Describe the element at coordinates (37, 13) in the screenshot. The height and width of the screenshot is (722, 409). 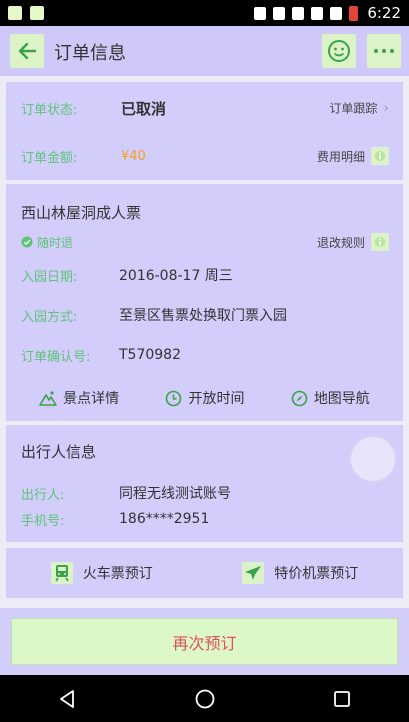
I see `android-notification-icon` at that location.